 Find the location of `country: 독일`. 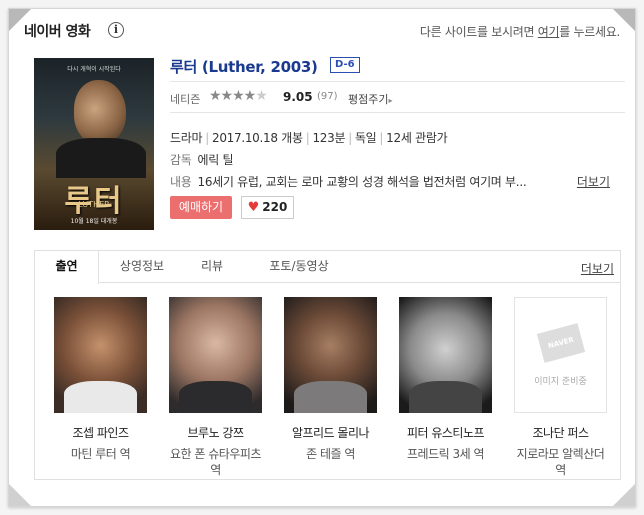

country: 독일 is located at coordinates (366, 138).